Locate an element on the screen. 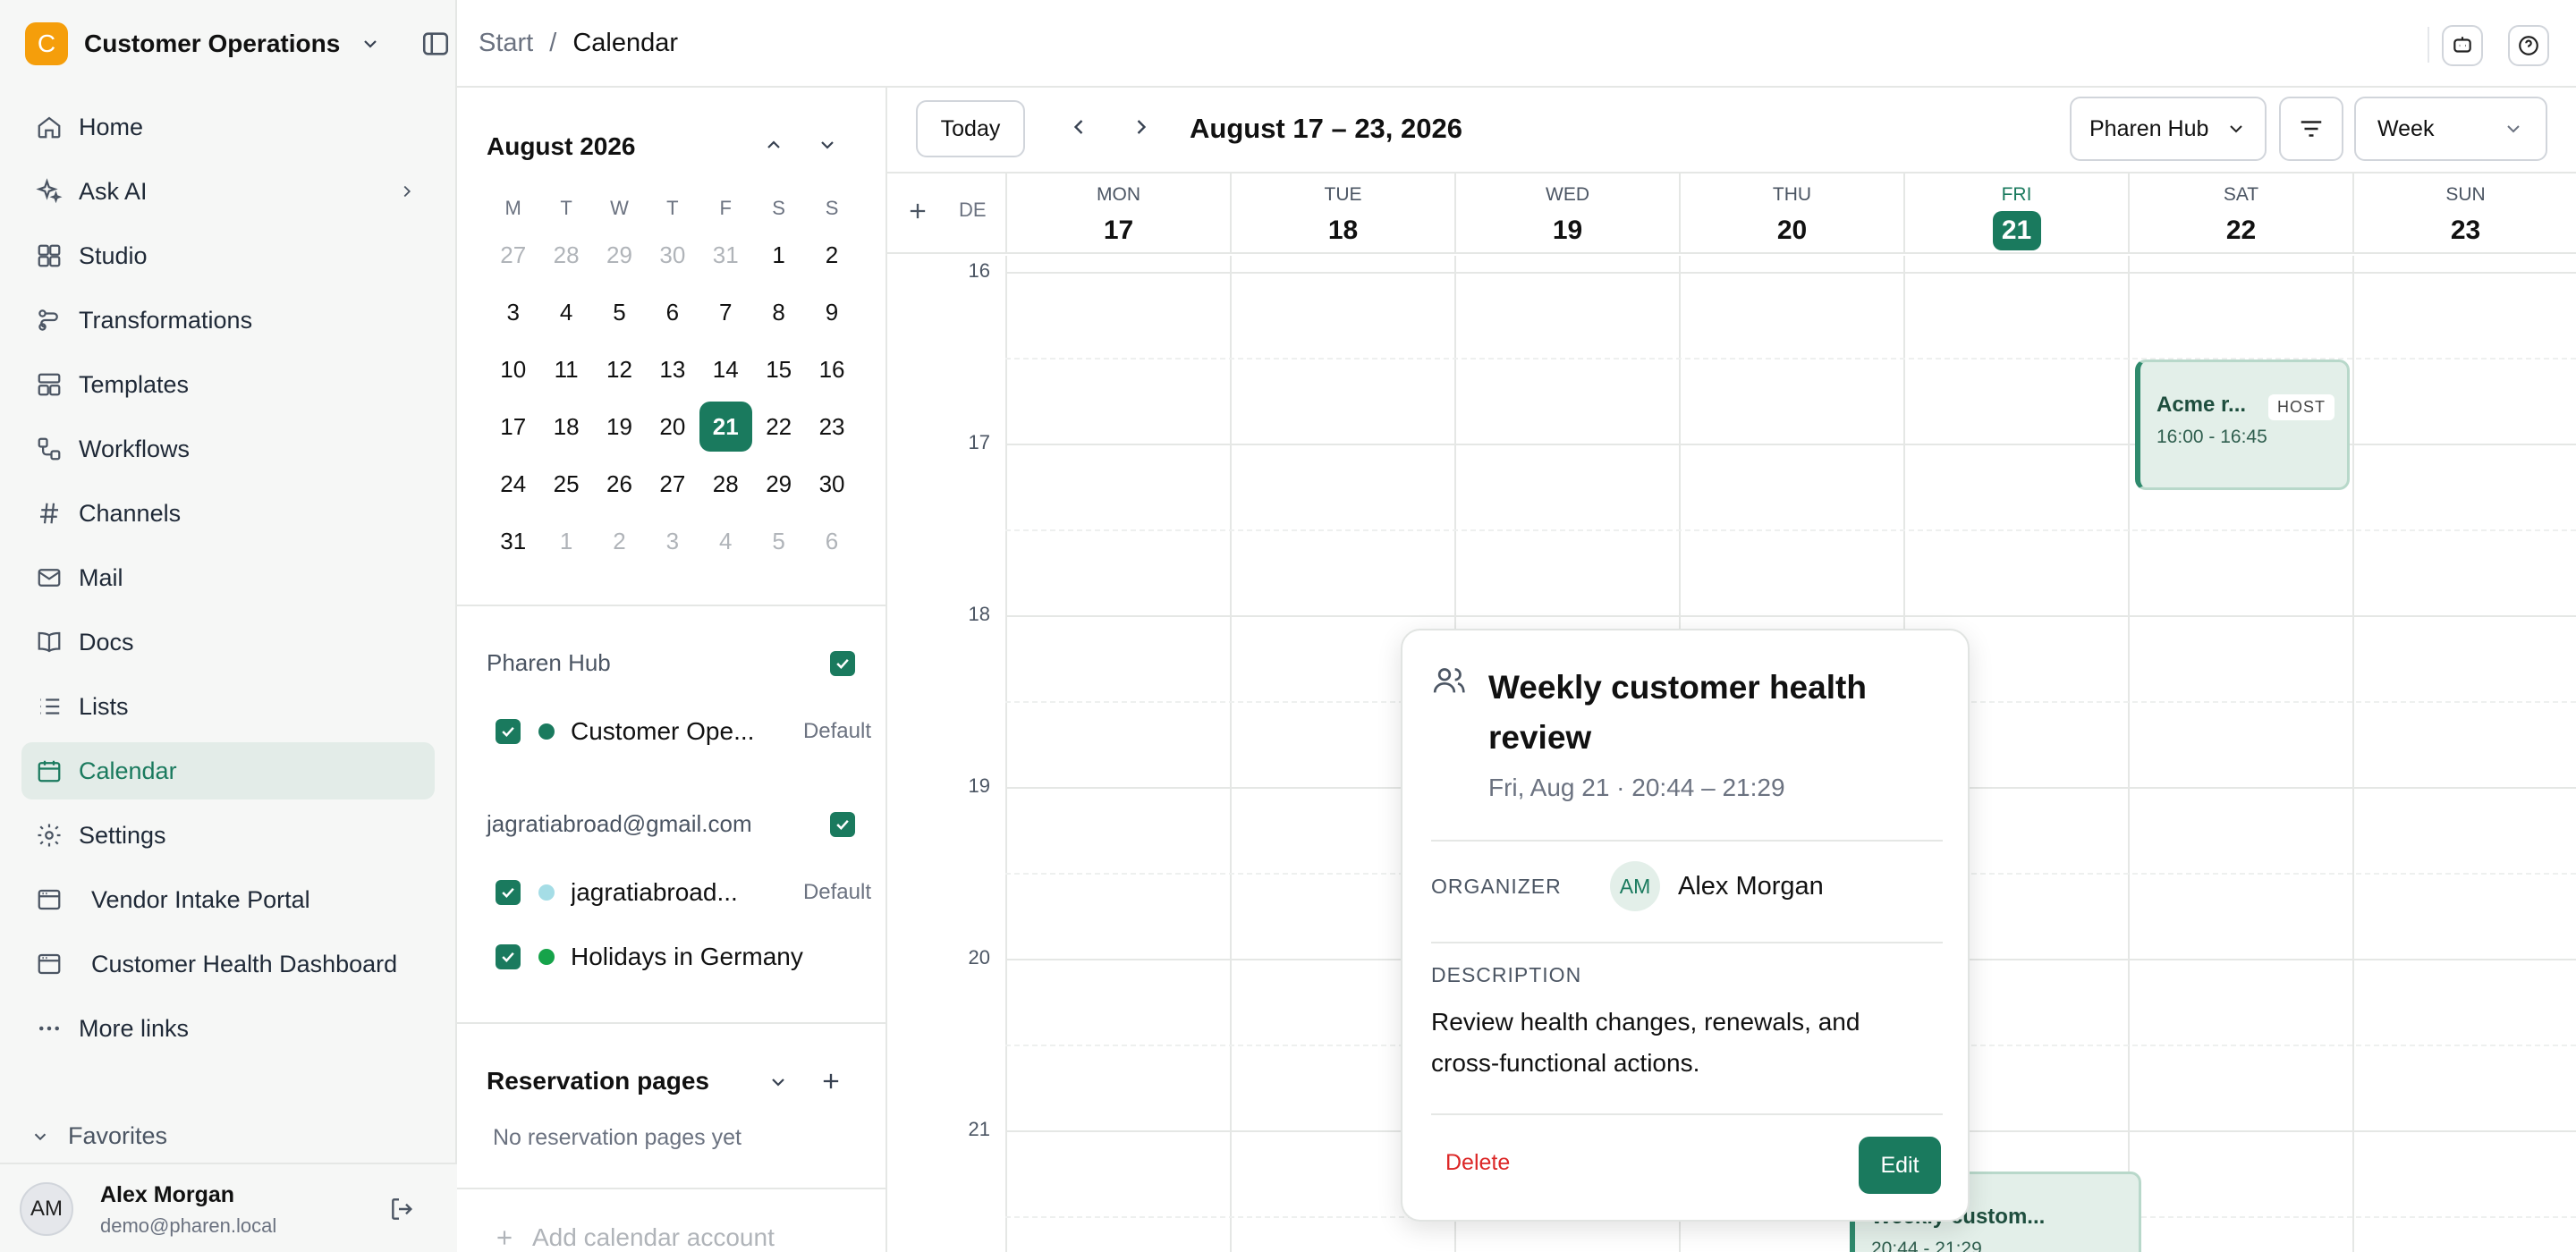  day-column-header: TUE 18 is located at coordinates (1342, 214).